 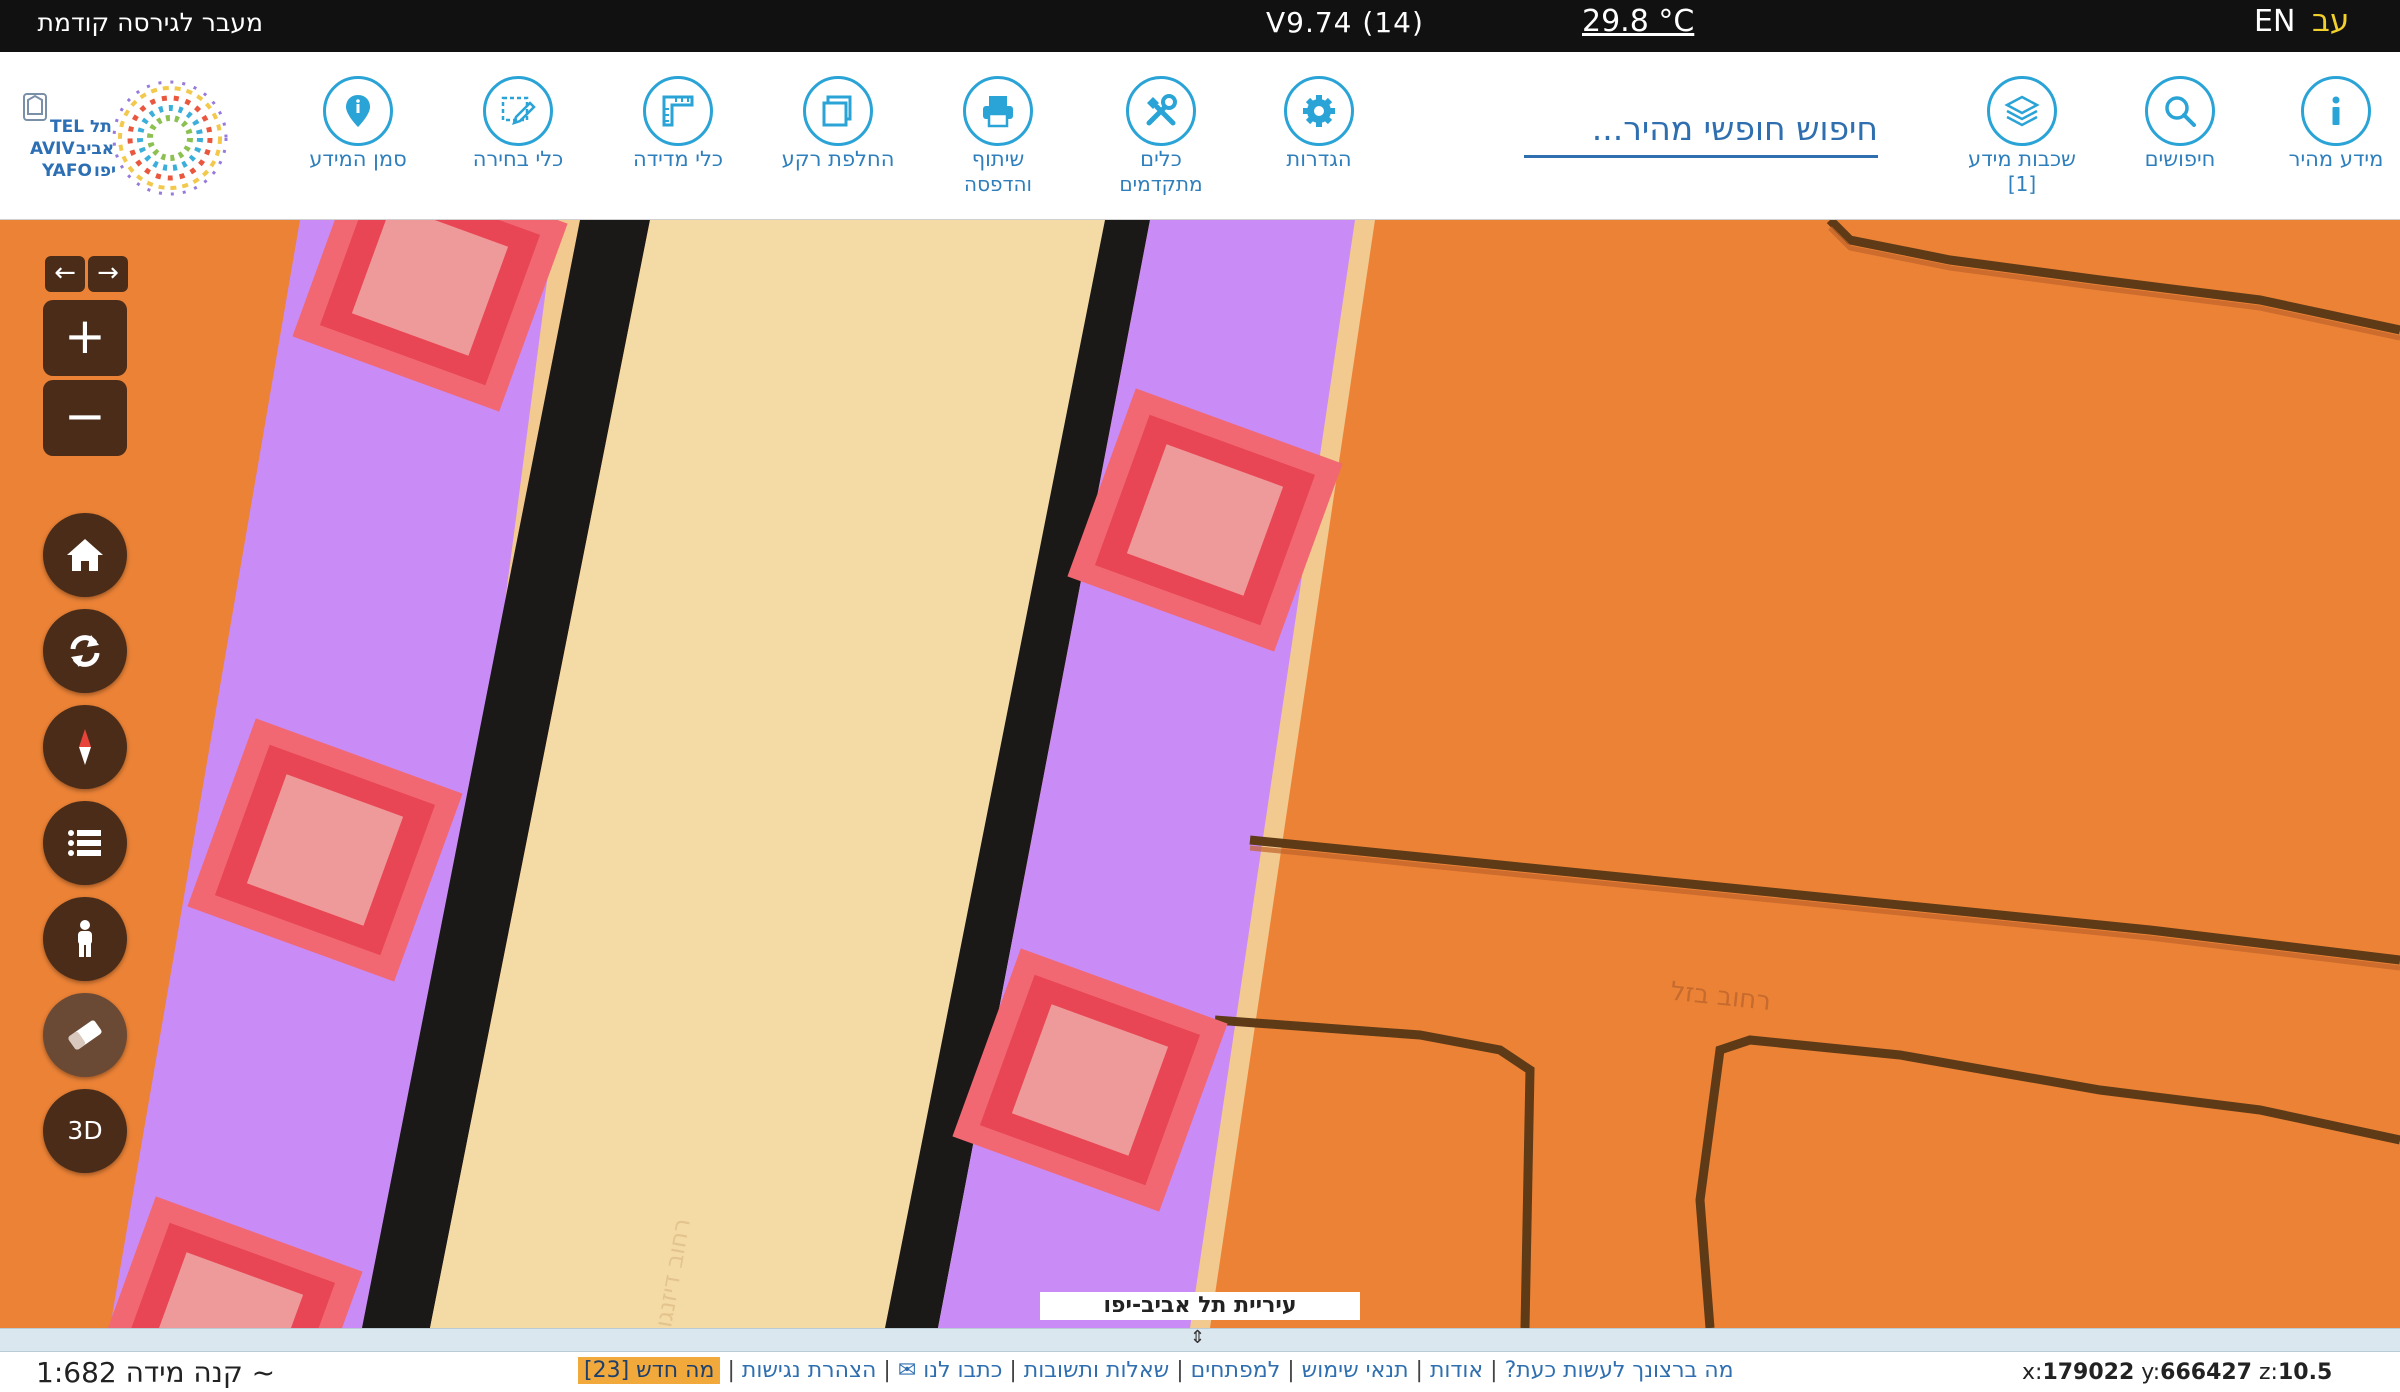 What do you see at coordinates (1319, 111) in the screenshot?
I see `gear-icon` at bounding box center [1319, 111].